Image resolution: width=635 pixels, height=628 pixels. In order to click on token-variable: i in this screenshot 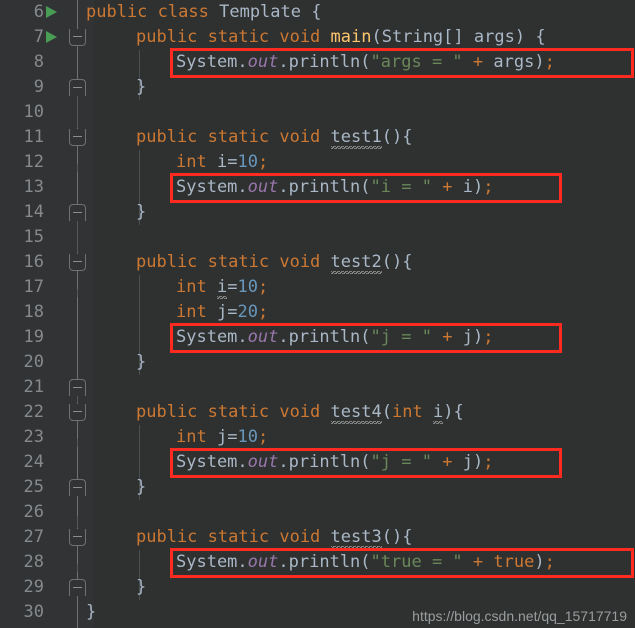, I will do `click(222, 162)`.